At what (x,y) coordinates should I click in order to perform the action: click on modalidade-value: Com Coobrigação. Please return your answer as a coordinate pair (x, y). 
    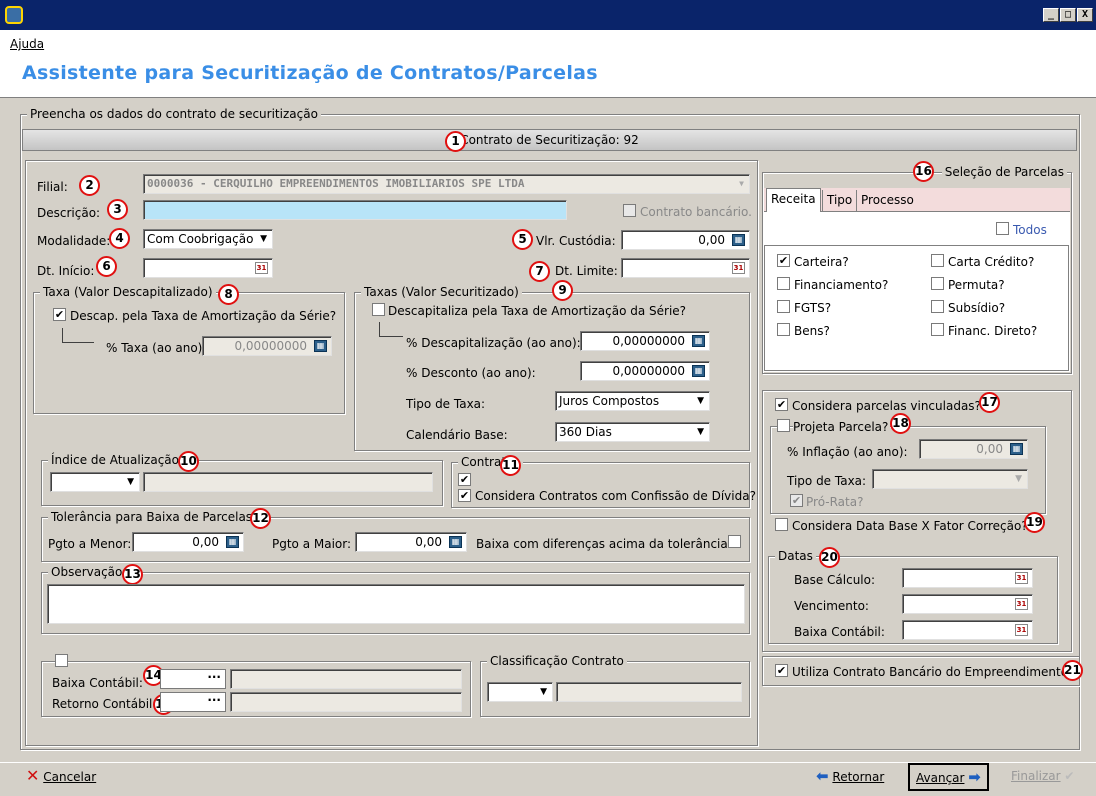
    Looking at the image, I should click on (200, 239).